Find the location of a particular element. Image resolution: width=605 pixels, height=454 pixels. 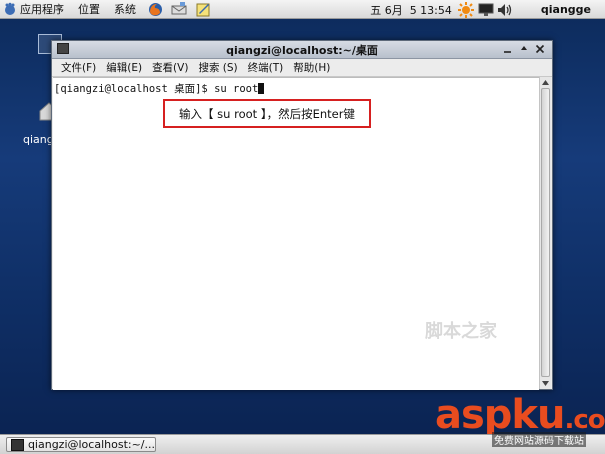

scroll-down-arrow-icon is located at coordinates (545, 383).